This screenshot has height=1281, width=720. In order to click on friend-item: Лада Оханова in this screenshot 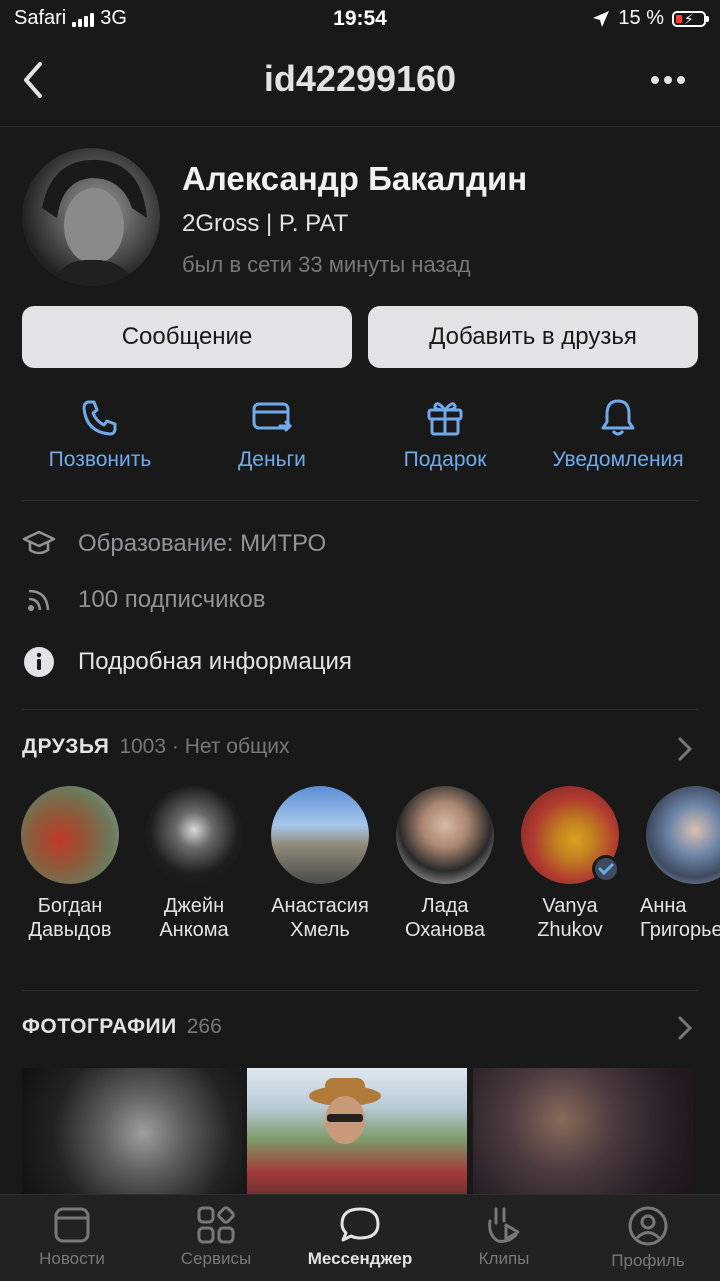, I will do `click(445, 864)`.